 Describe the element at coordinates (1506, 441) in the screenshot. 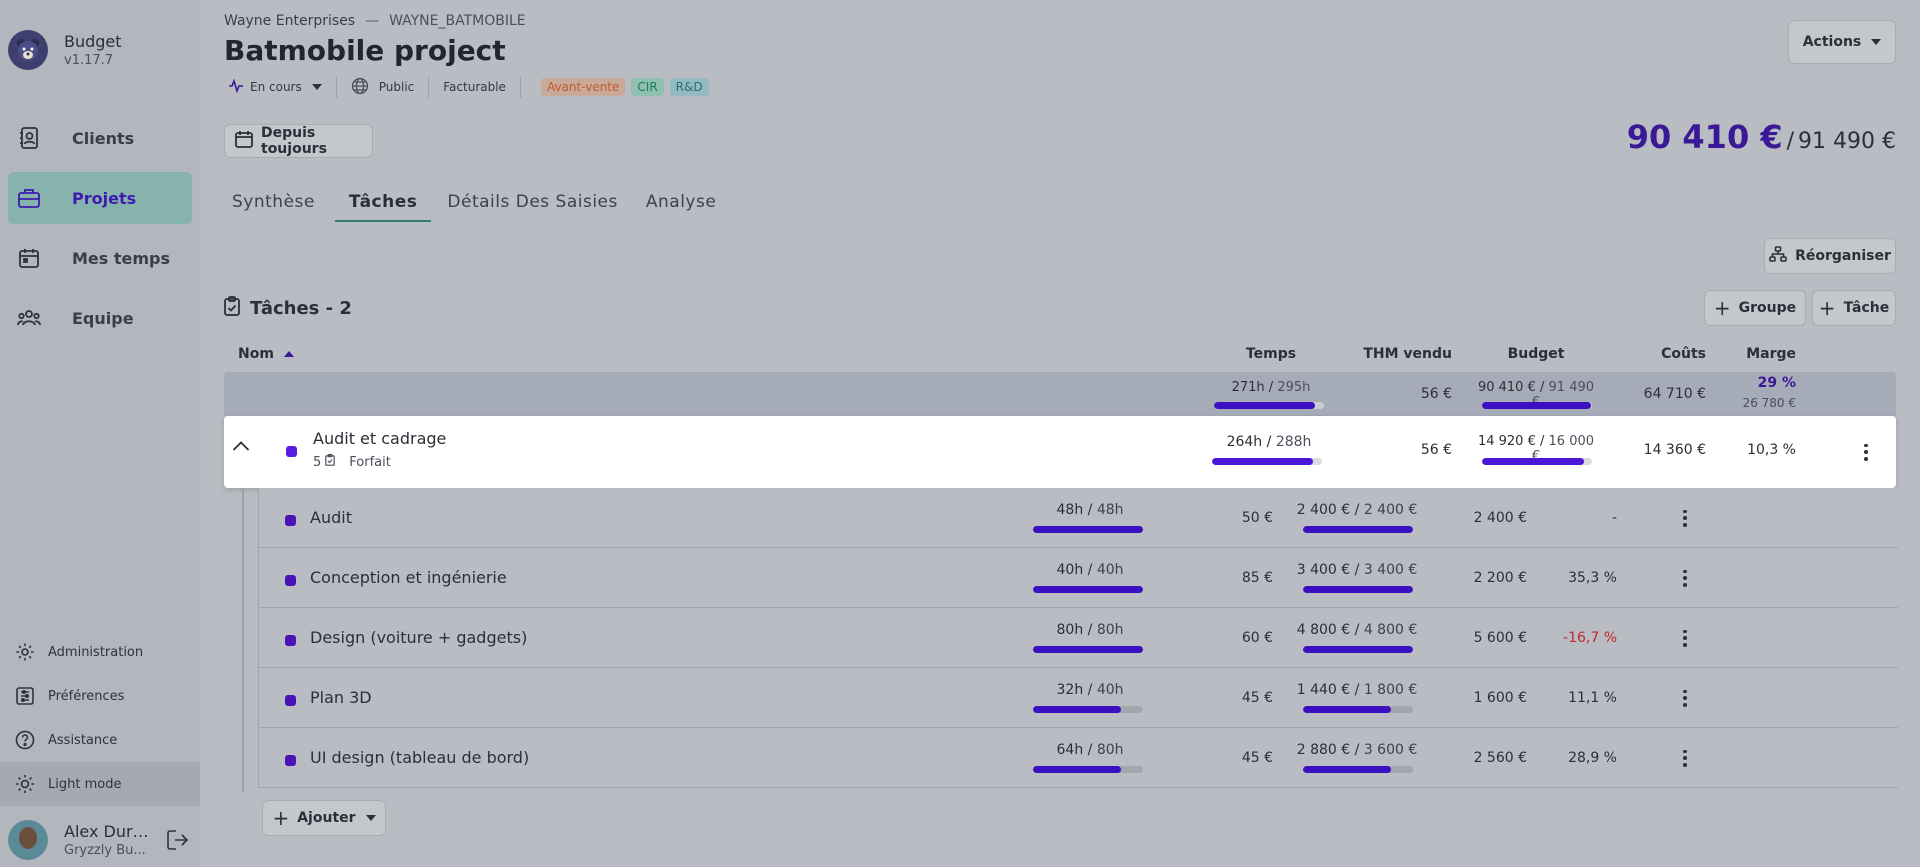

I see `budget-done: 14 920 €` at that location.